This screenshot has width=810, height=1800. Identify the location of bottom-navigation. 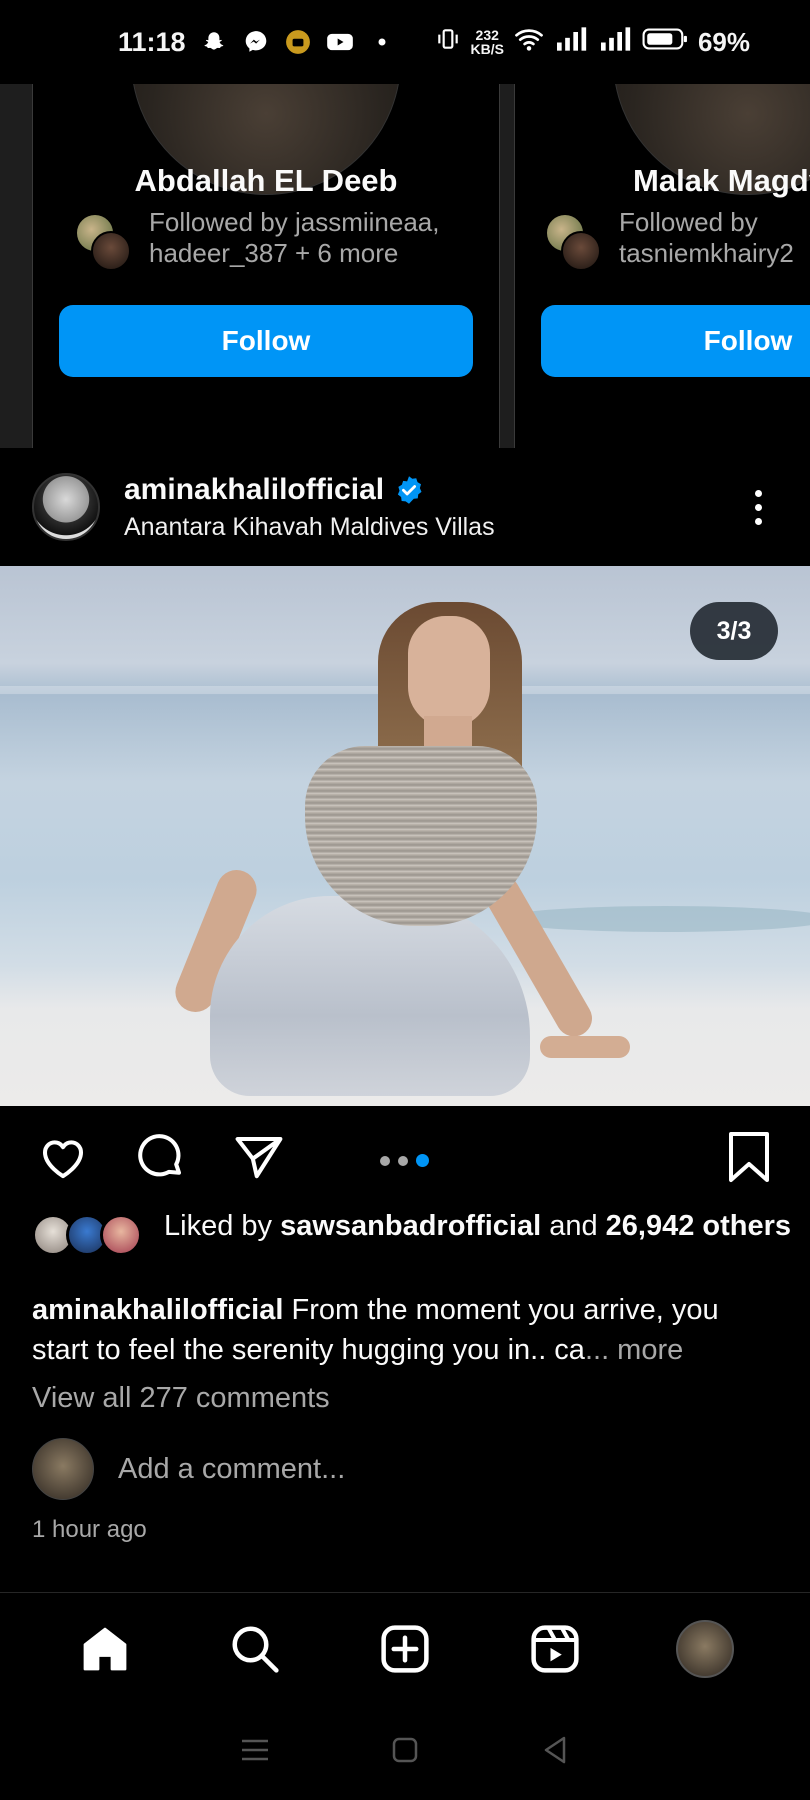
(405, 1648).